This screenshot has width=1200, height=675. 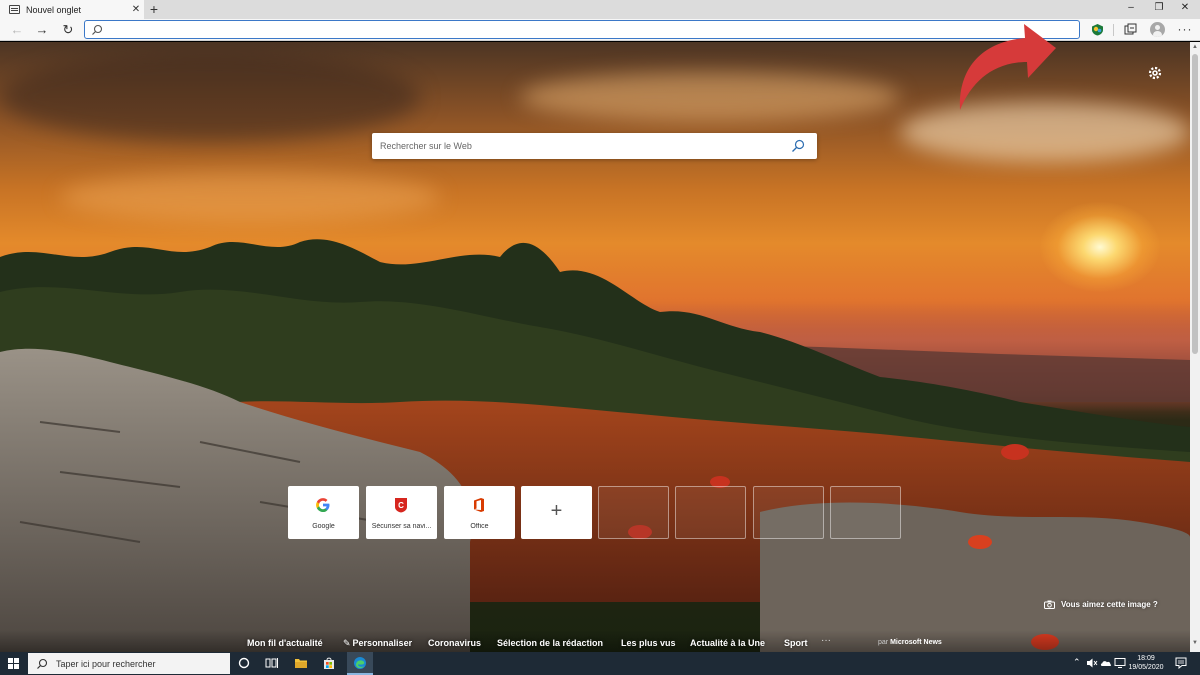 I want to click on powered-by: par Microsoft News, so click(x=910, y=642).